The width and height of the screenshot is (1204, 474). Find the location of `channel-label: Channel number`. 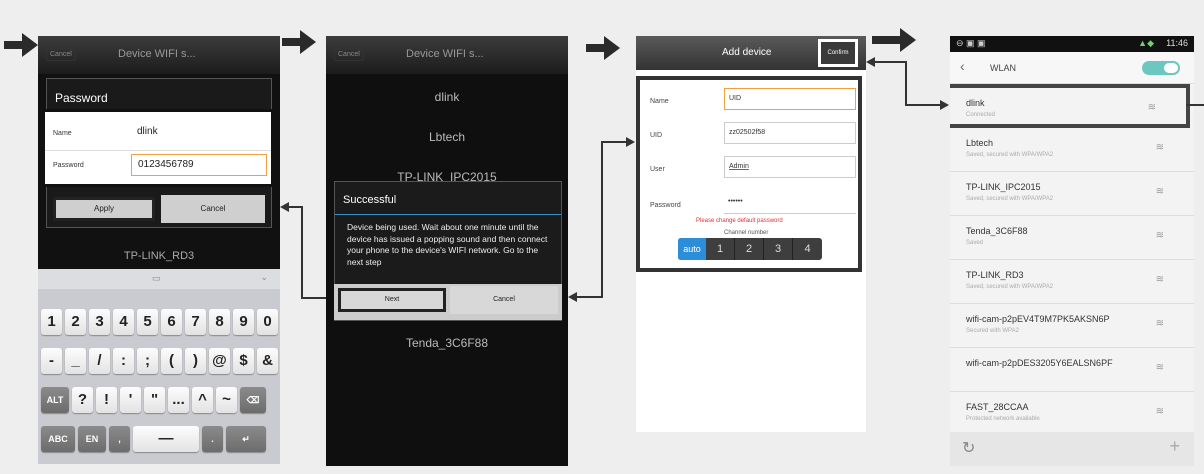

channel-label: Channel number is located at coordinates (746, 233).